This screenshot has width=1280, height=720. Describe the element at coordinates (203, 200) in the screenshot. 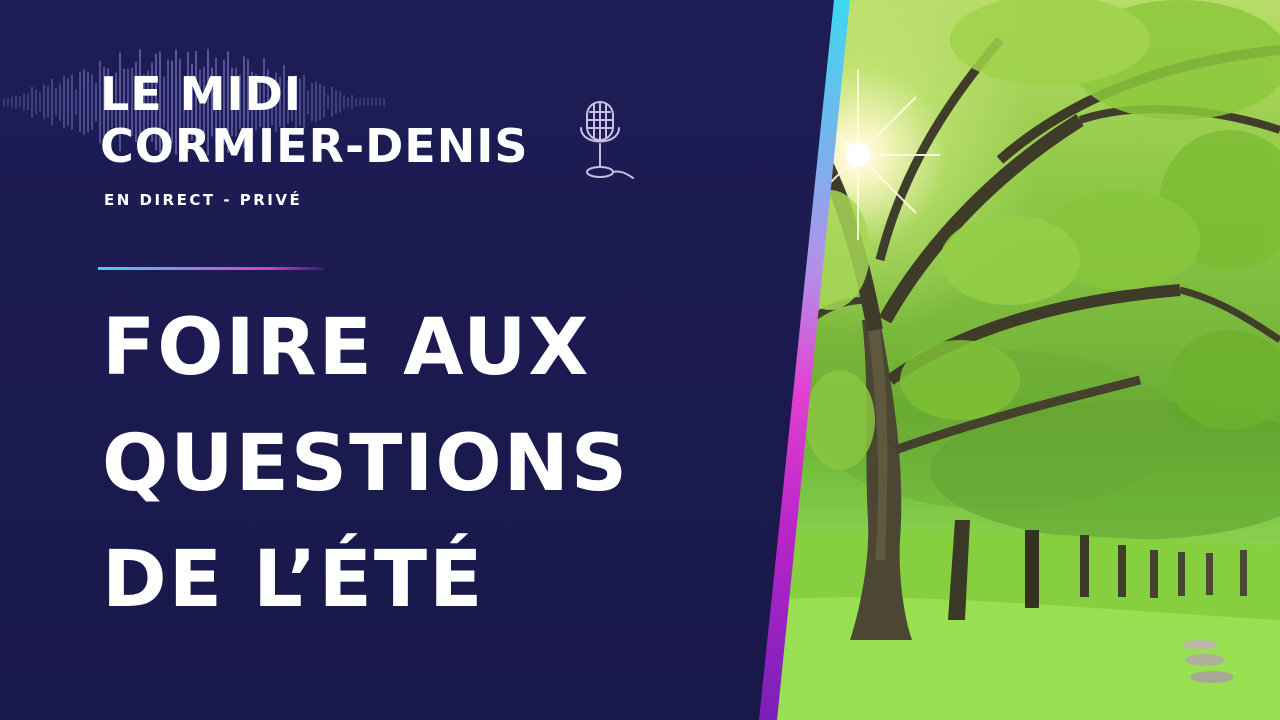

I see `show-subtitle: EN DIRECT - PRIVÉ` at that location.